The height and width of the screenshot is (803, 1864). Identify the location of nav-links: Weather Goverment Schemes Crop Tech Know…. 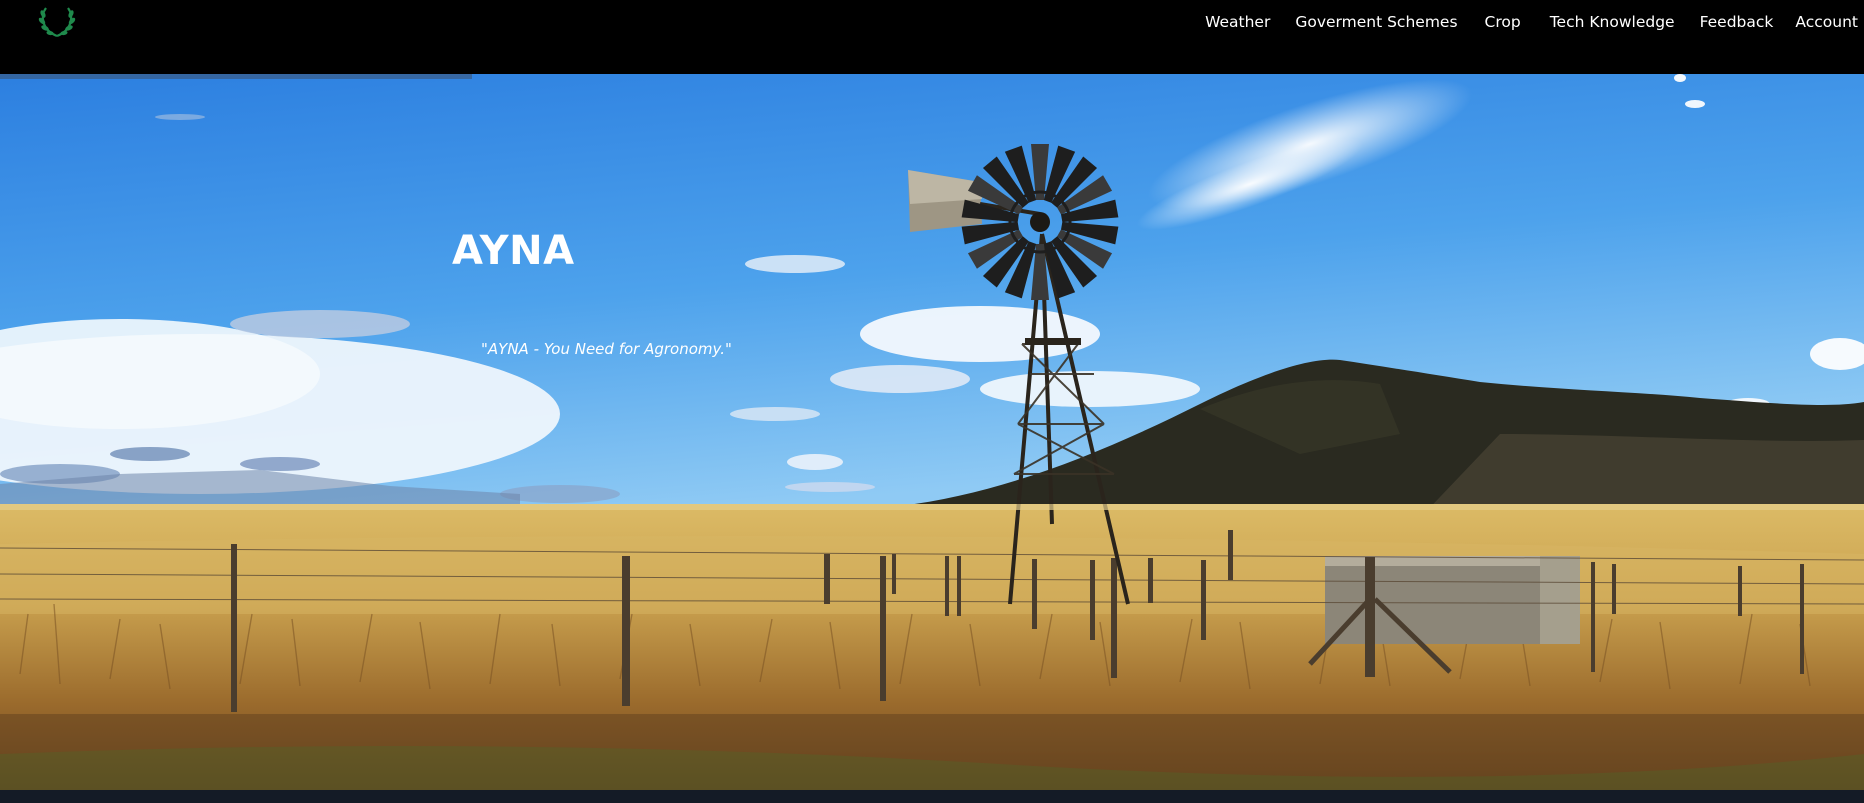
(1534, 22).